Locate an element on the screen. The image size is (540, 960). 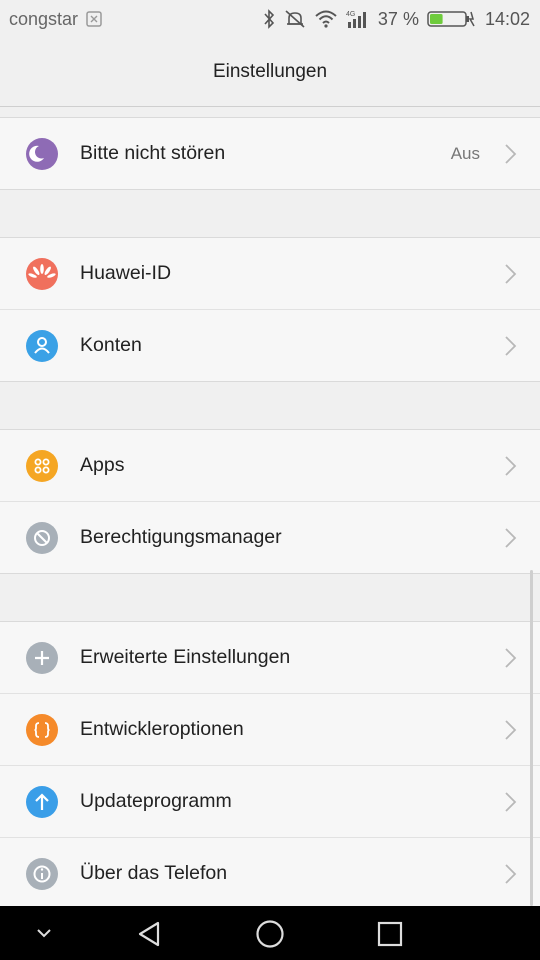
settings-item-label: Konten is located at coordinates (111, 345).